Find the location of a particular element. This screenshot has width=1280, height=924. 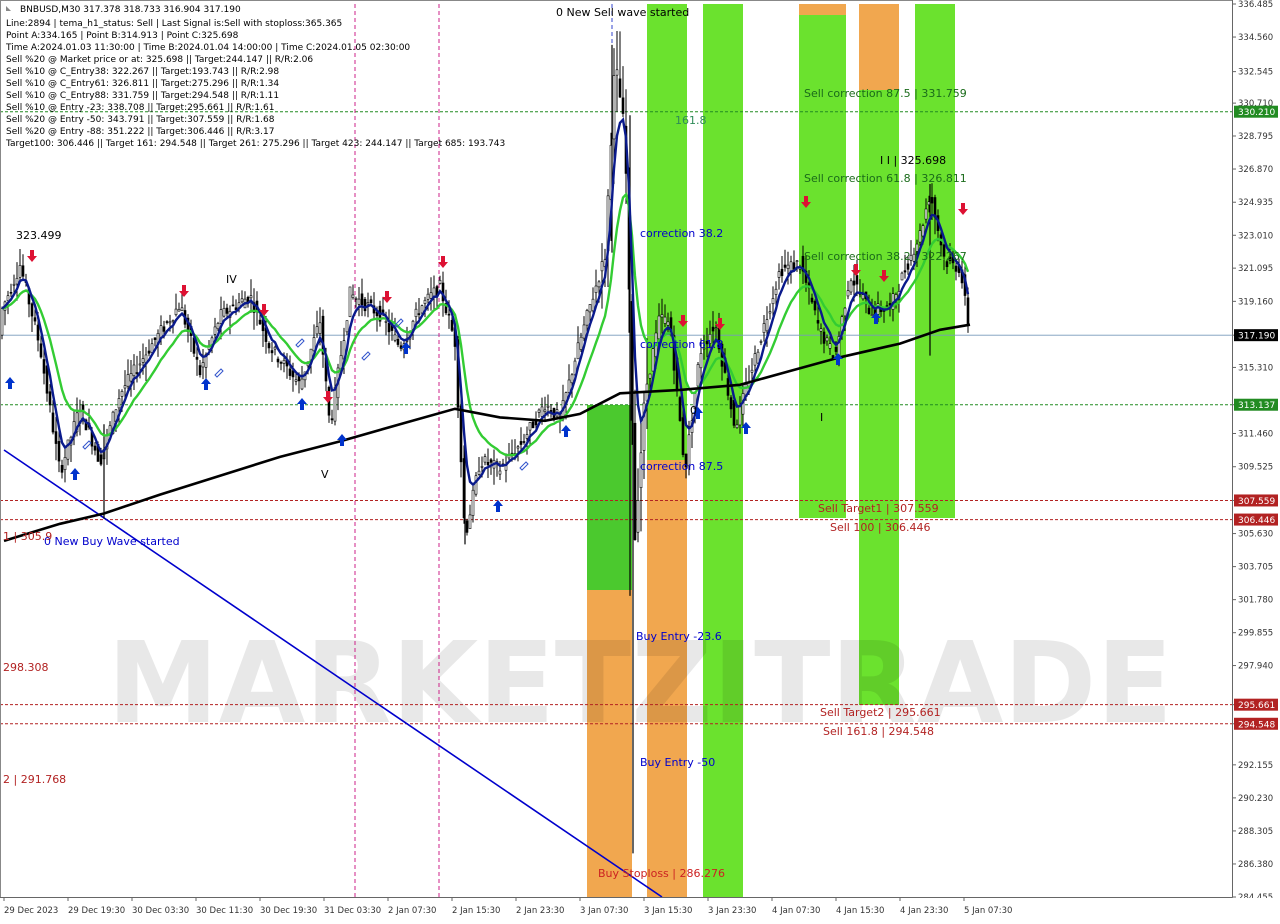

y-tick-label: 290.230 is located at coordinates (1255, 799).